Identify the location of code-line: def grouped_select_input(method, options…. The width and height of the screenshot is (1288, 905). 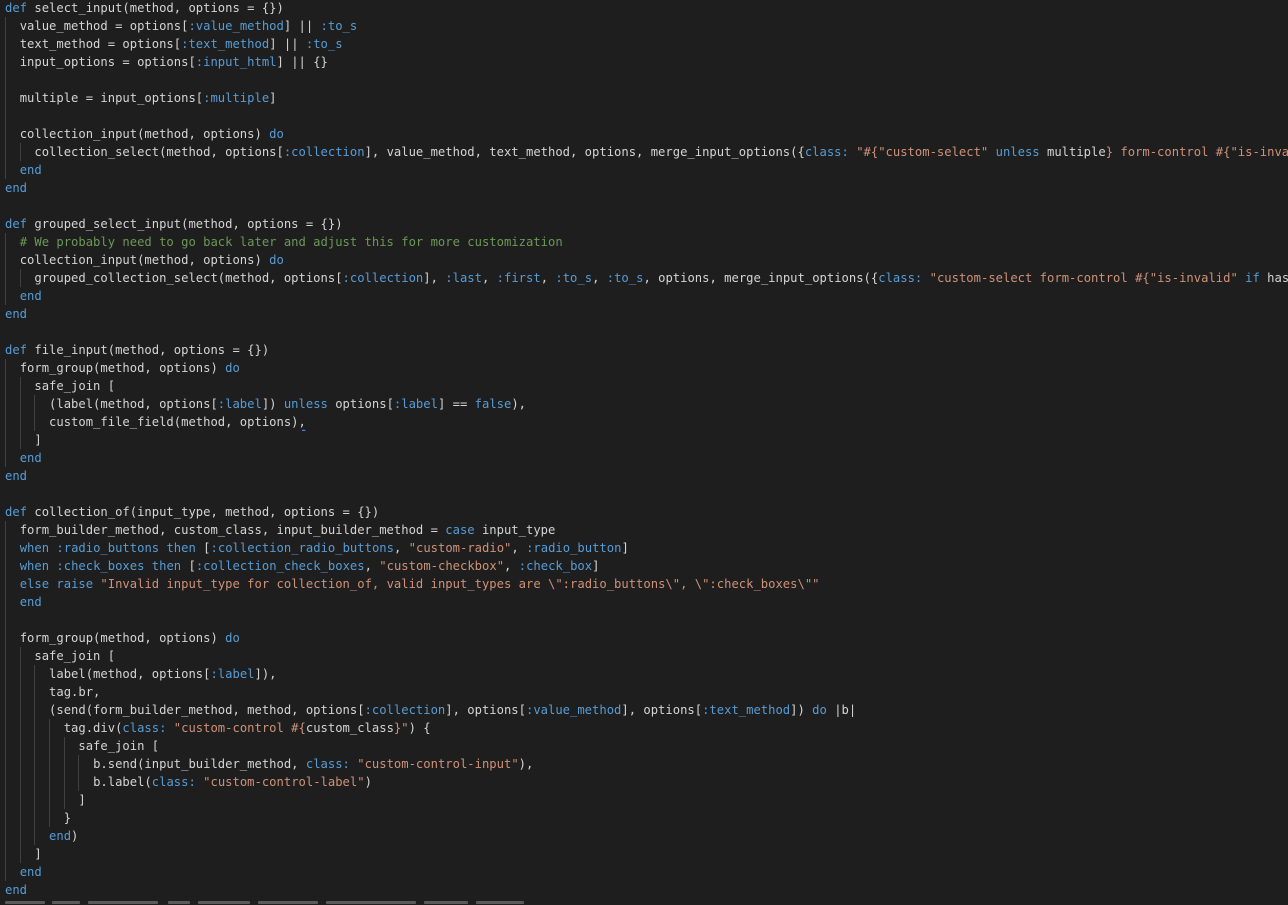
(644, 224).